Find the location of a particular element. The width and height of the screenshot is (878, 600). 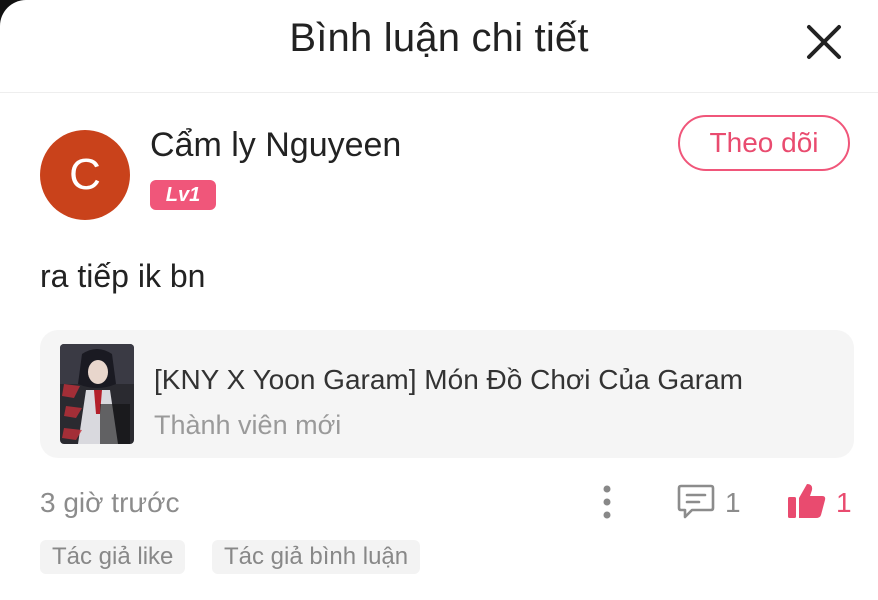

more-vertical-icon is located at coordinates (607, 502).